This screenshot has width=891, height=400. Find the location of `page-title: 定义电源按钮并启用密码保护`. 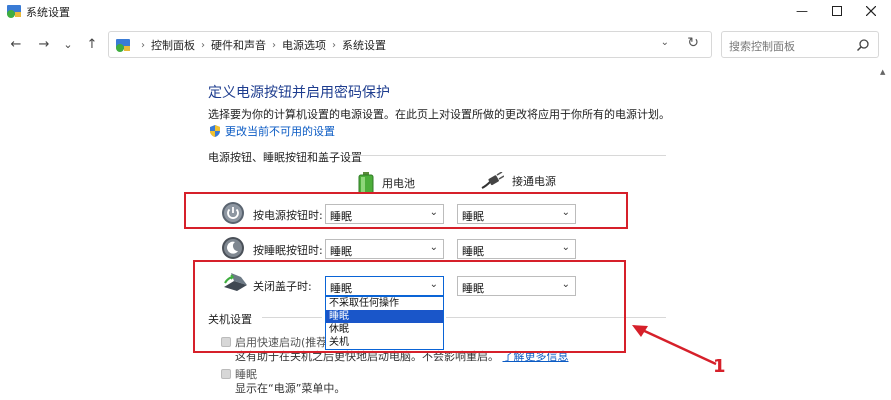

page-title: 定义电源按钮并启用密码保护 is located at coordinates (299, 93).